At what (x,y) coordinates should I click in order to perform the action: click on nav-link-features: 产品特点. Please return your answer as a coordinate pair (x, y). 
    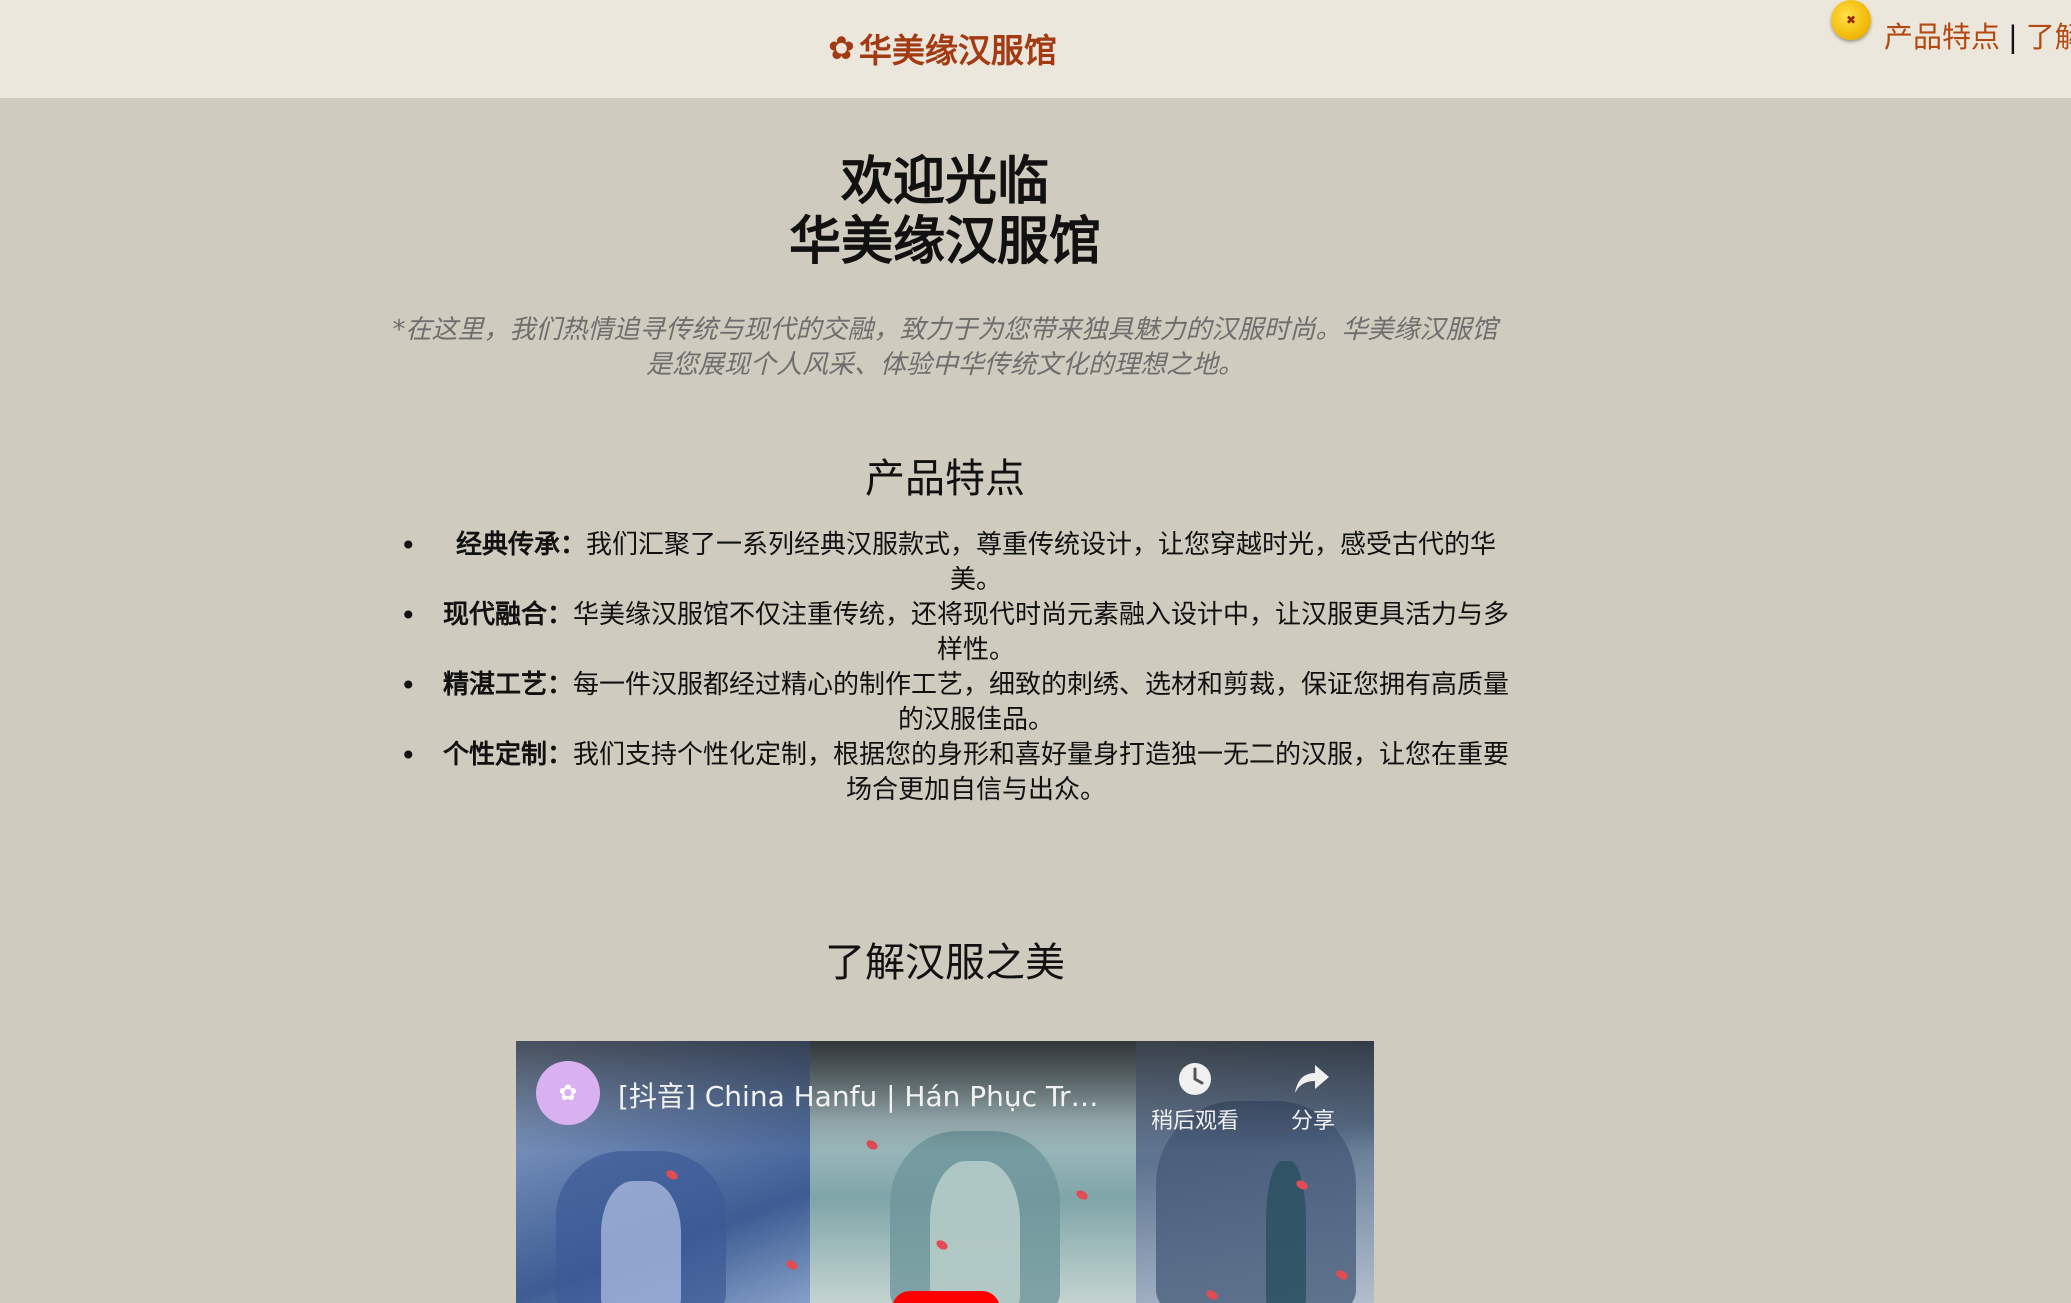
    Looking at the image, I should click on (1942, 37).